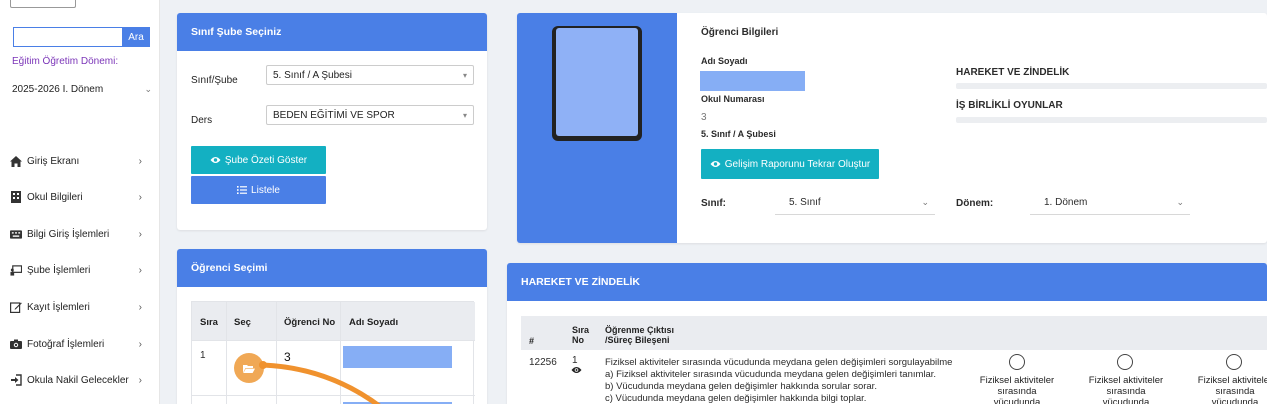 This screenshot has width=1267, height=404. What do you see at coordinates (713, 203) in the screenshot?
I see `filter-class-label: Sınıf:` at bounding box center [713, 203].